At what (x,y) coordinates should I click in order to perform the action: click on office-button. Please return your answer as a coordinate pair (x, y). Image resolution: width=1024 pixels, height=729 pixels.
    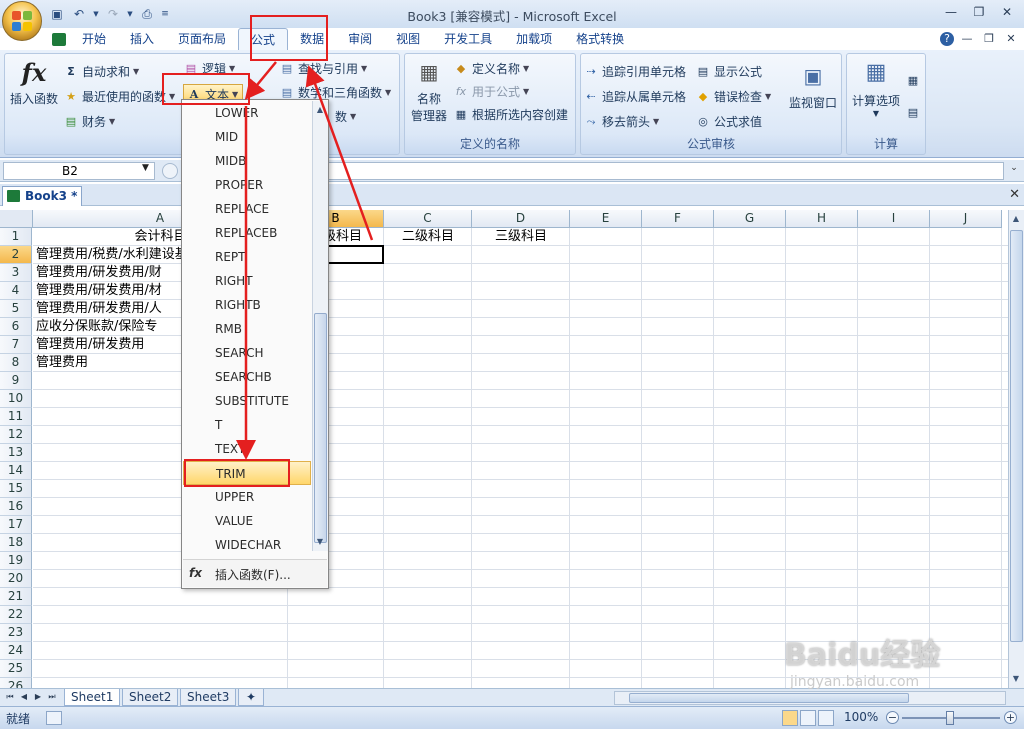
    Looking at the image, I should click on (22, 21).